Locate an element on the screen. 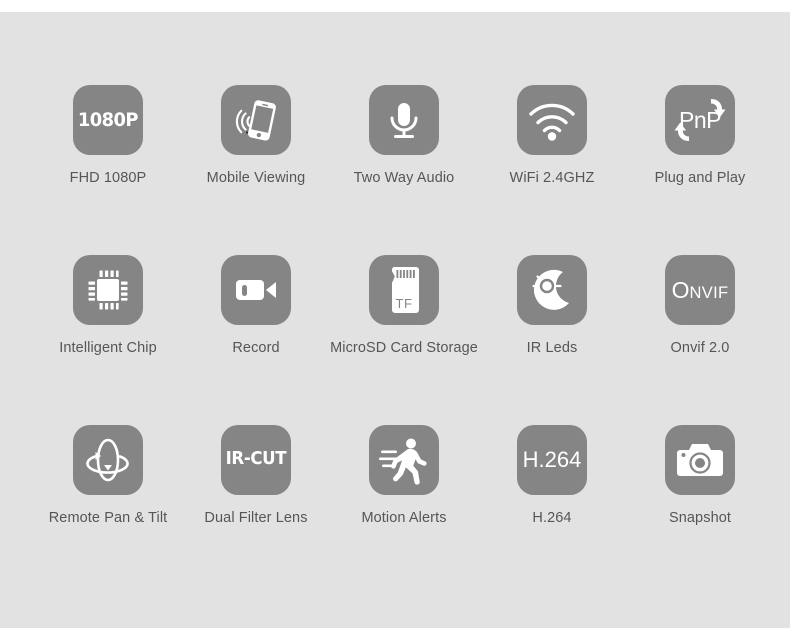 The width and height of the screenshot is (790, 628). feature-item-ir-leds: IR Leds is located at coordinates (552, 340).